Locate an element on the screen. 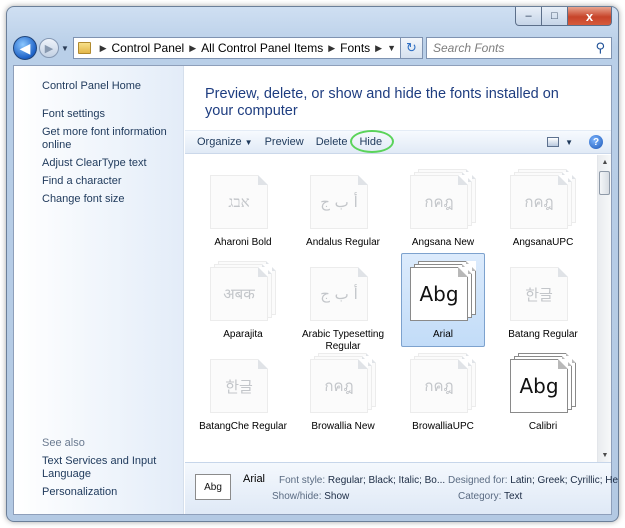  organize-label: Organize is located at coordinates (219, 142).